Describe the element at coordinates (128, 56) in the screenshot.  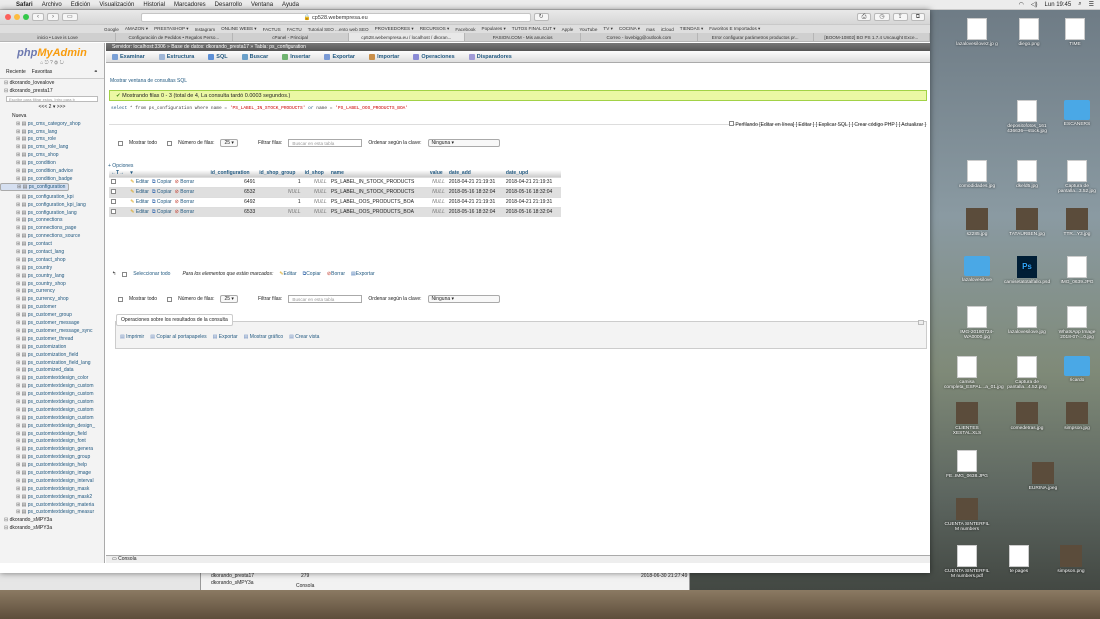
I see `tab-examinar: Examinar` at that location.